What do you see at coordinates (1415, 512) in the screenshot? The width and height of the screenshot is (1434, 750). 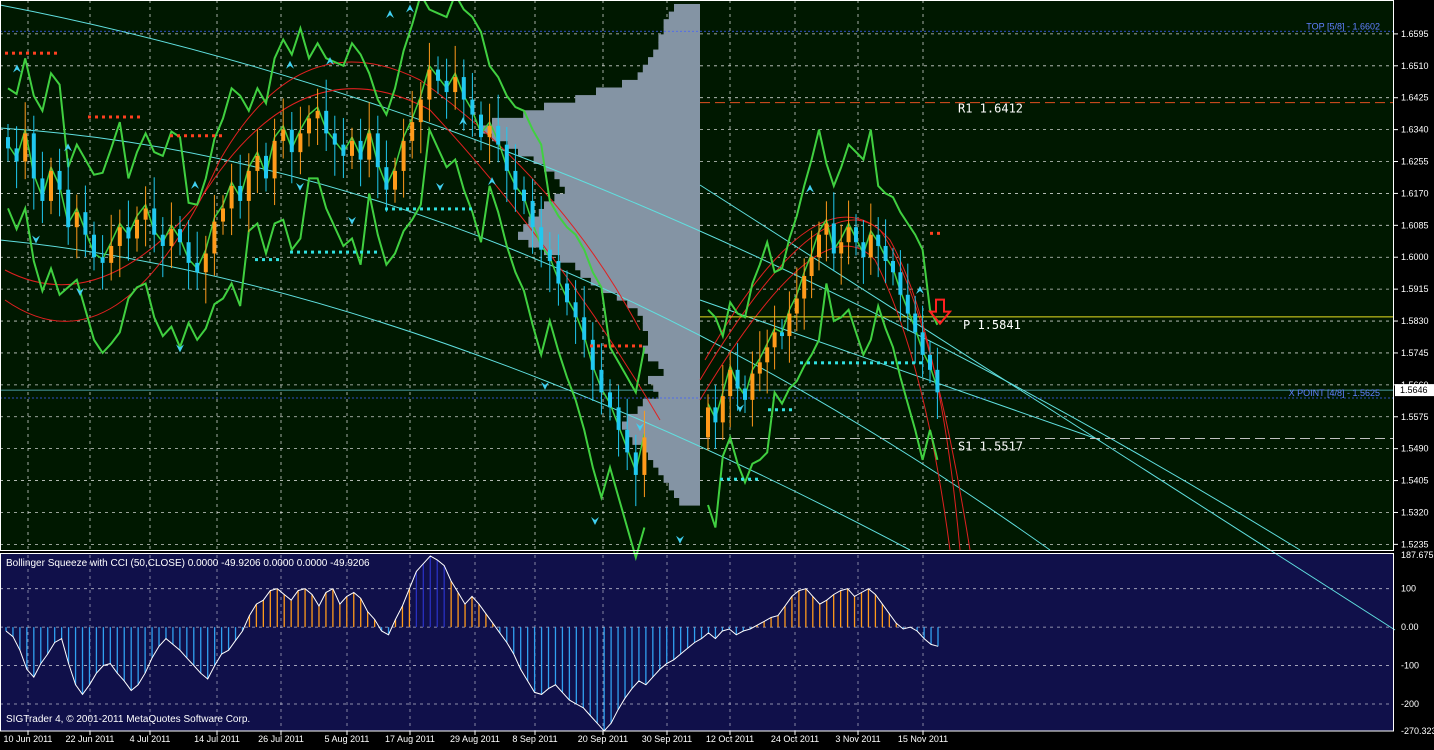 I see `y-tick-label: 1.5320` at bounding box center [1415, 512].